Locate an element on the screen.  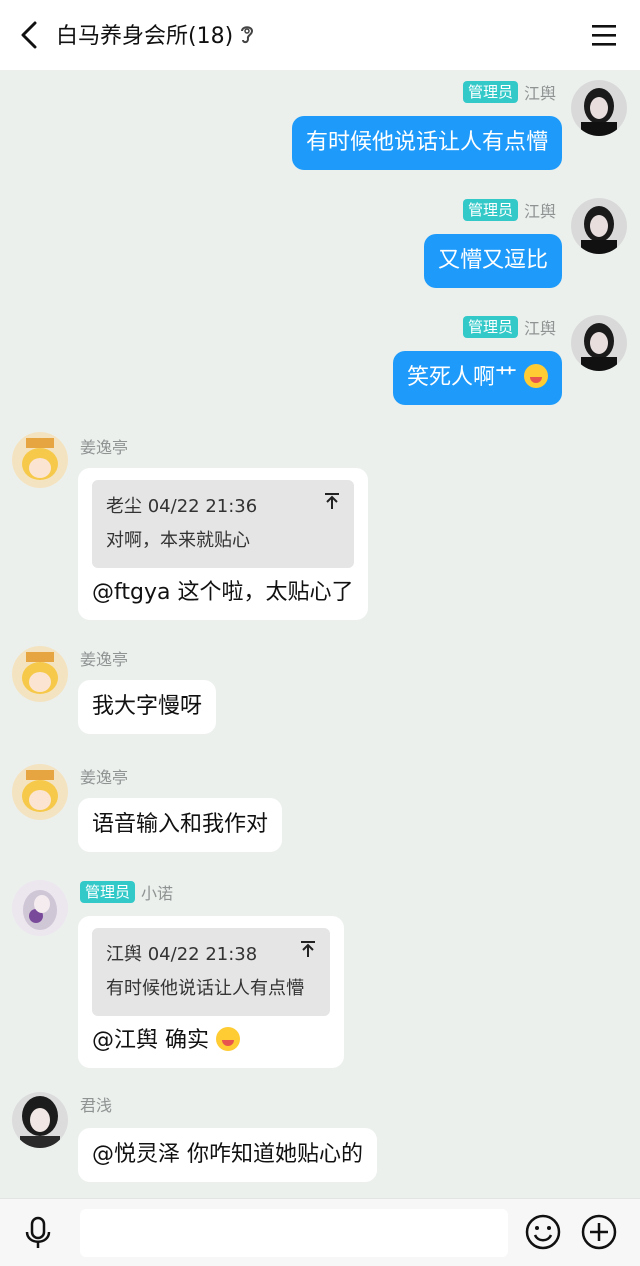
plus-circle-icon is located at coordinates (599, 1232).